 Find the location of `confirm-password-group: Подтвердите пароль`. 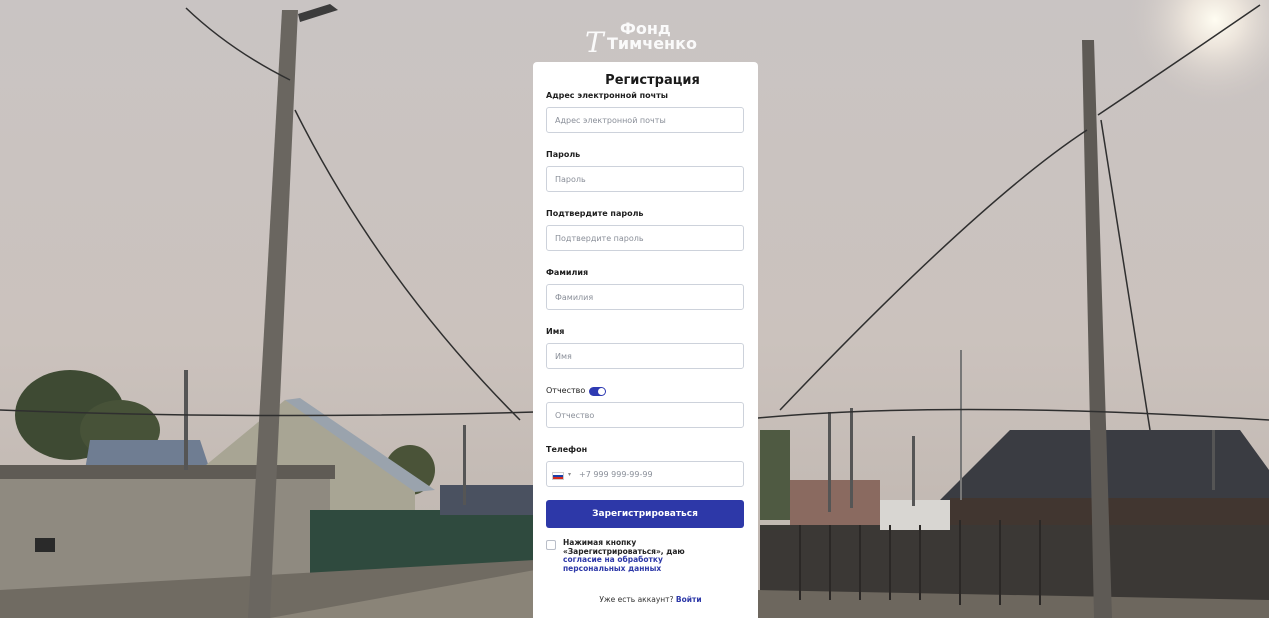

confirm-password-group: Подтвердите пароль is located at coordinates (645, 229).